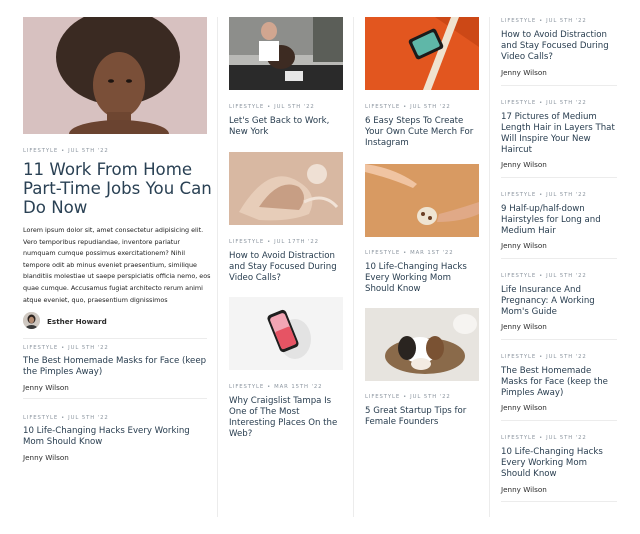 Image resolution: width=640 pixels, height=534 pixels. I want to click on hero-image, so click(115, 75).